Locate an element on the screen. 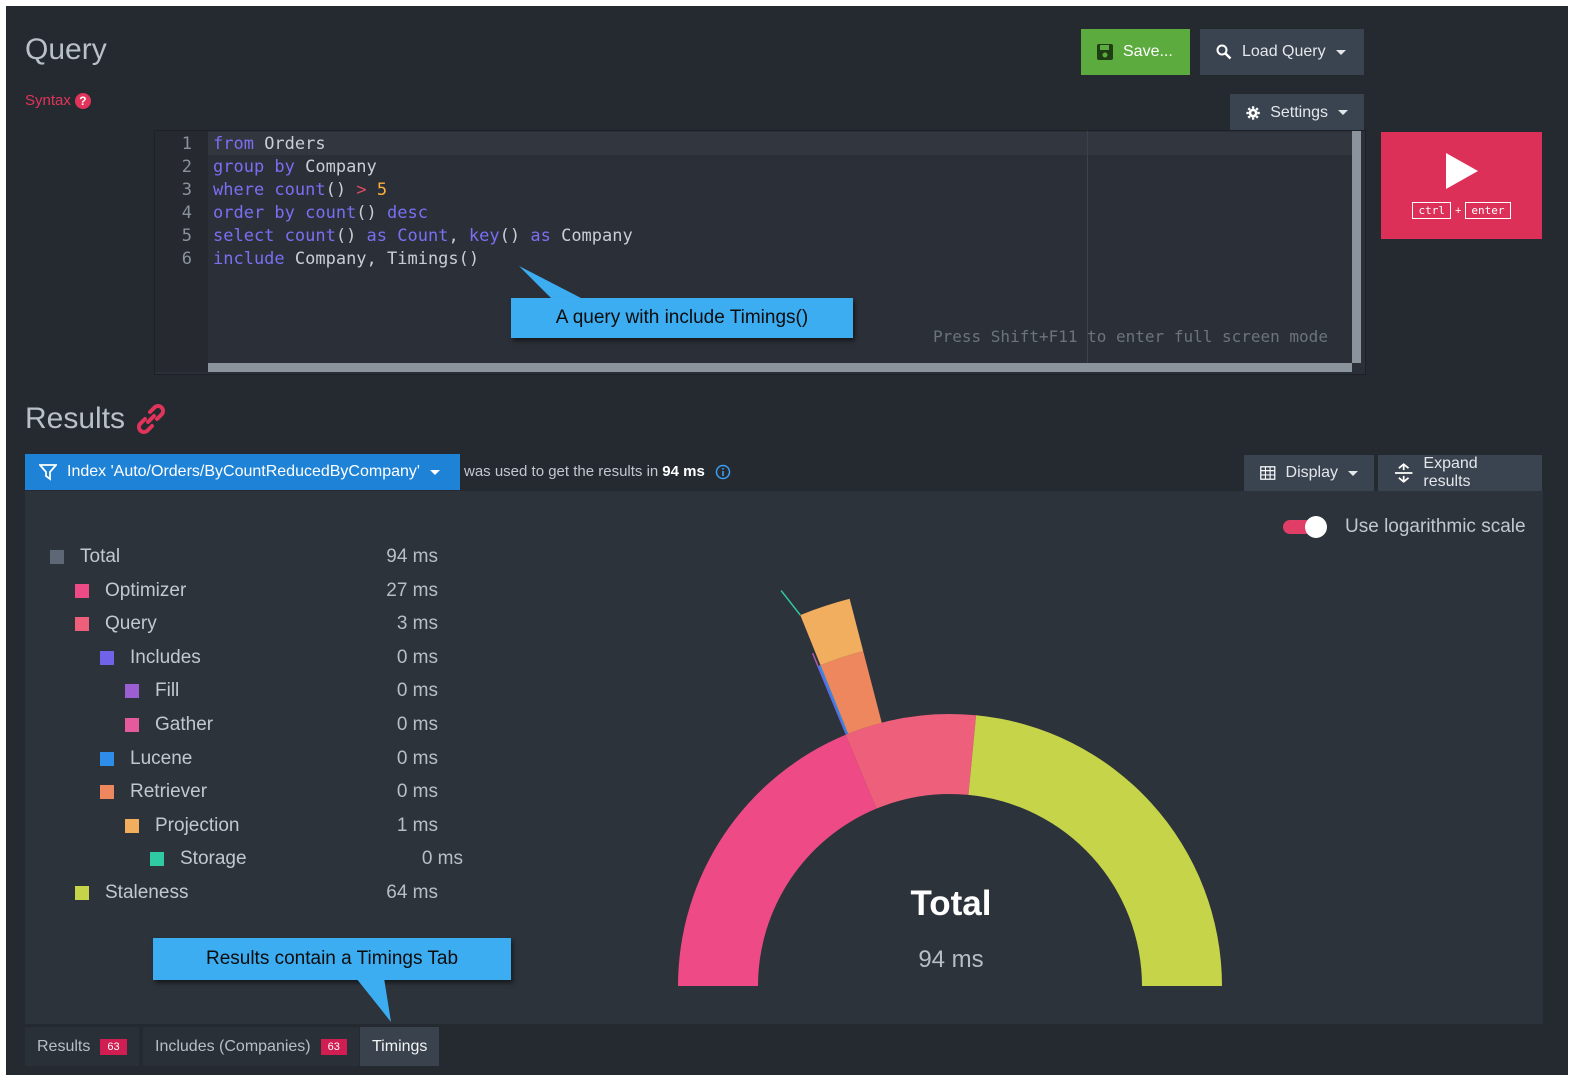 Image resolution: width=1578 pixels, height=1082 pixels. expand-icon is located at coordinates (1403, 473).